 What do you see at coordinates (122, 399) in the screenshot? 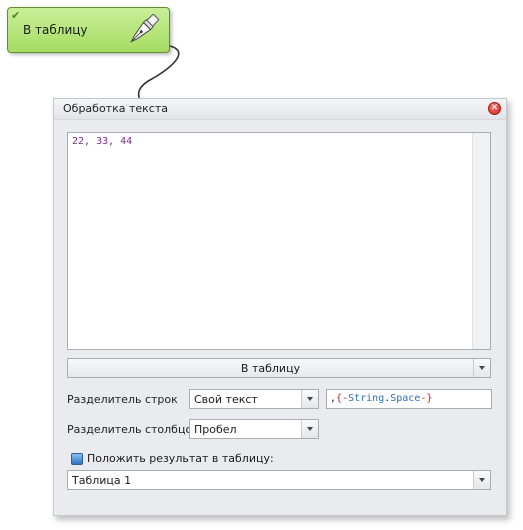
I see `row-separator-label: Разделитель строк` at bounding box center [122, 399].